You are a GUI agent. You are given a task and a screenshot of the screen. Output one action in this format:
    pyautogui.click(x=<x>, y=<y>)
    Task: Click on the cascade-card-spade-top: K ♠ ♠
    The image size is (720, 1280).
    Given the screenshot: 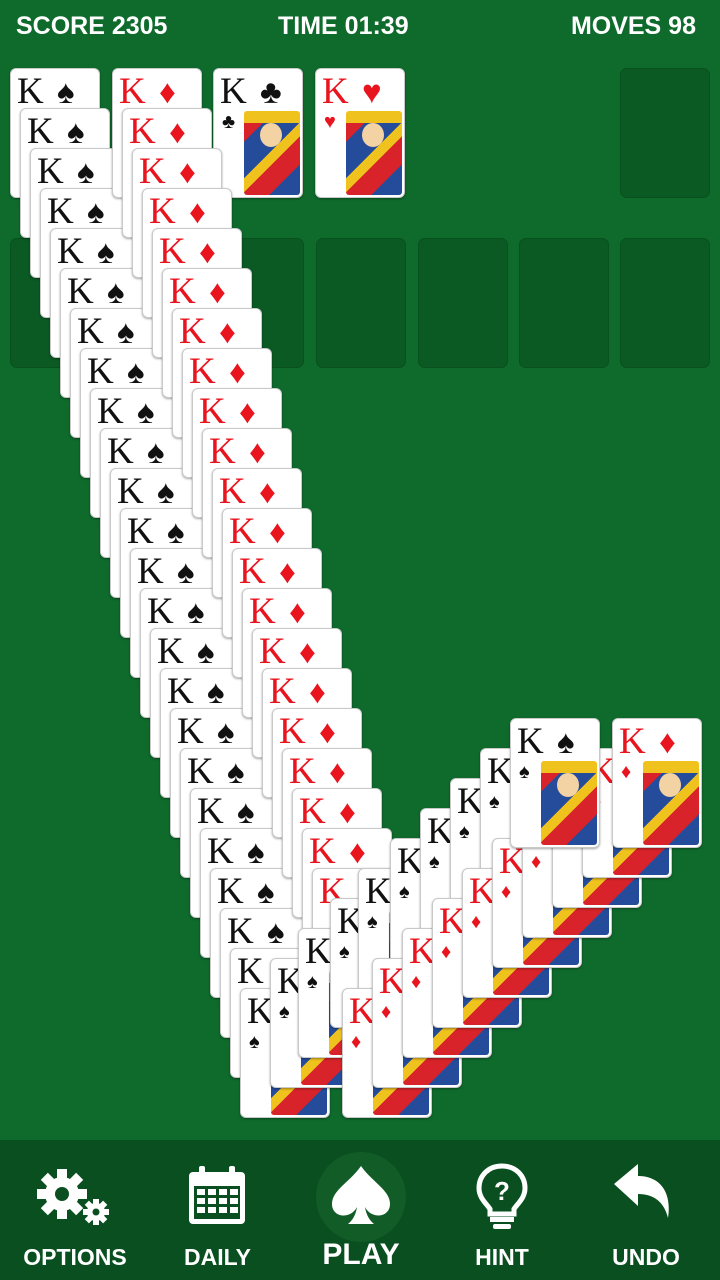 What is the action you would take?
    pyautogui.click(x=555, y=783)
    